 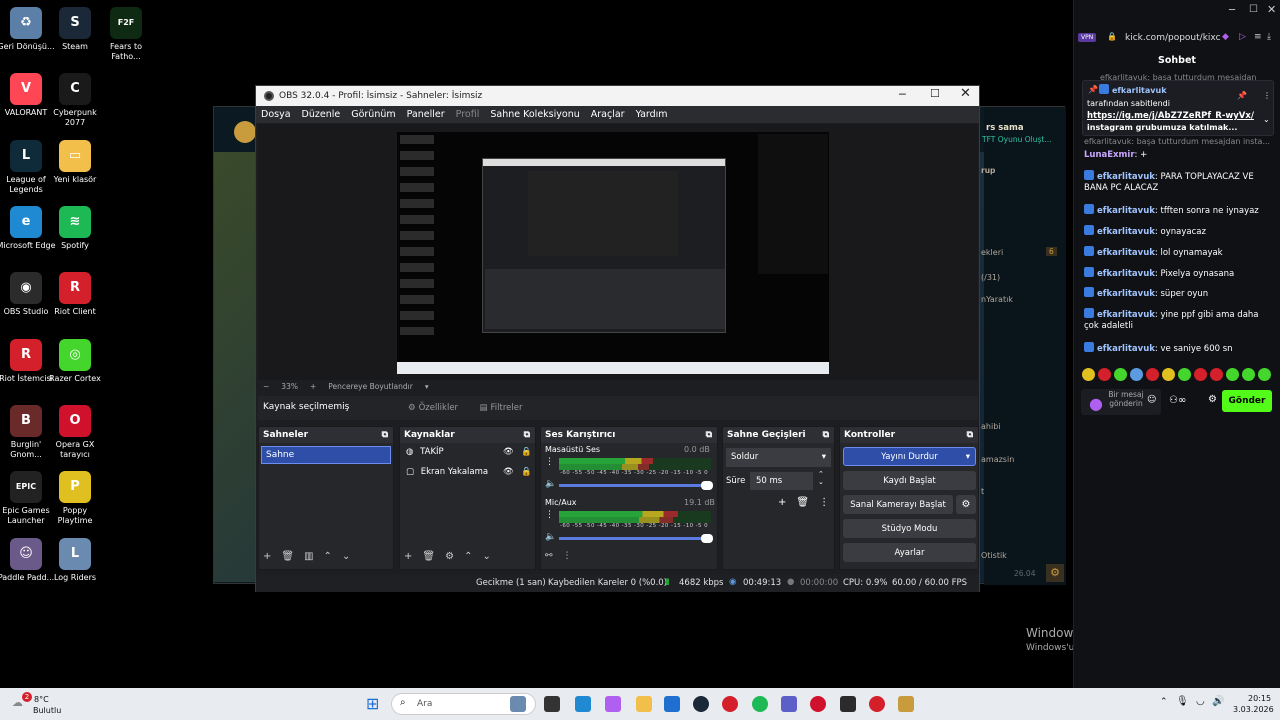 What do you see at coordinates (1242, 95) in the screenshot?
I see `unpin-icon: 📌` at bounding box center [1242, 95].